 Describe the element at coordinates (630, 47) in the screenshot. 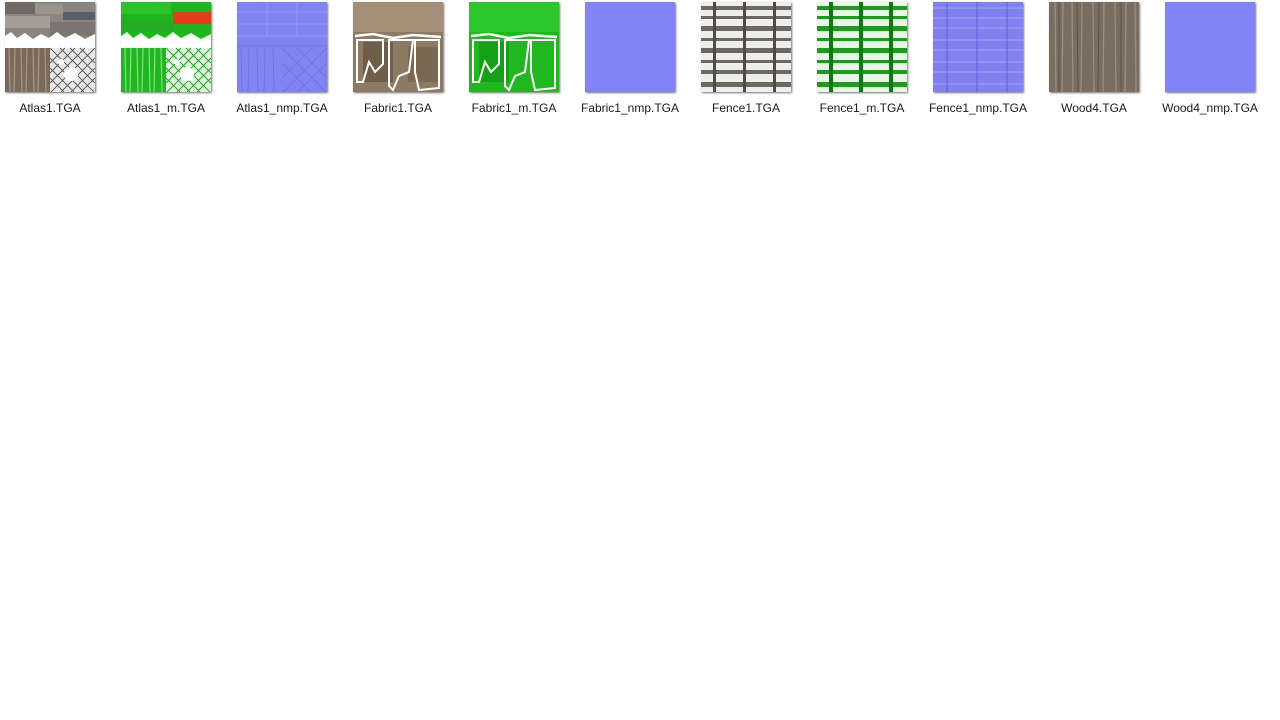

I see `fabric-normal-map-thumbnail` at that location.